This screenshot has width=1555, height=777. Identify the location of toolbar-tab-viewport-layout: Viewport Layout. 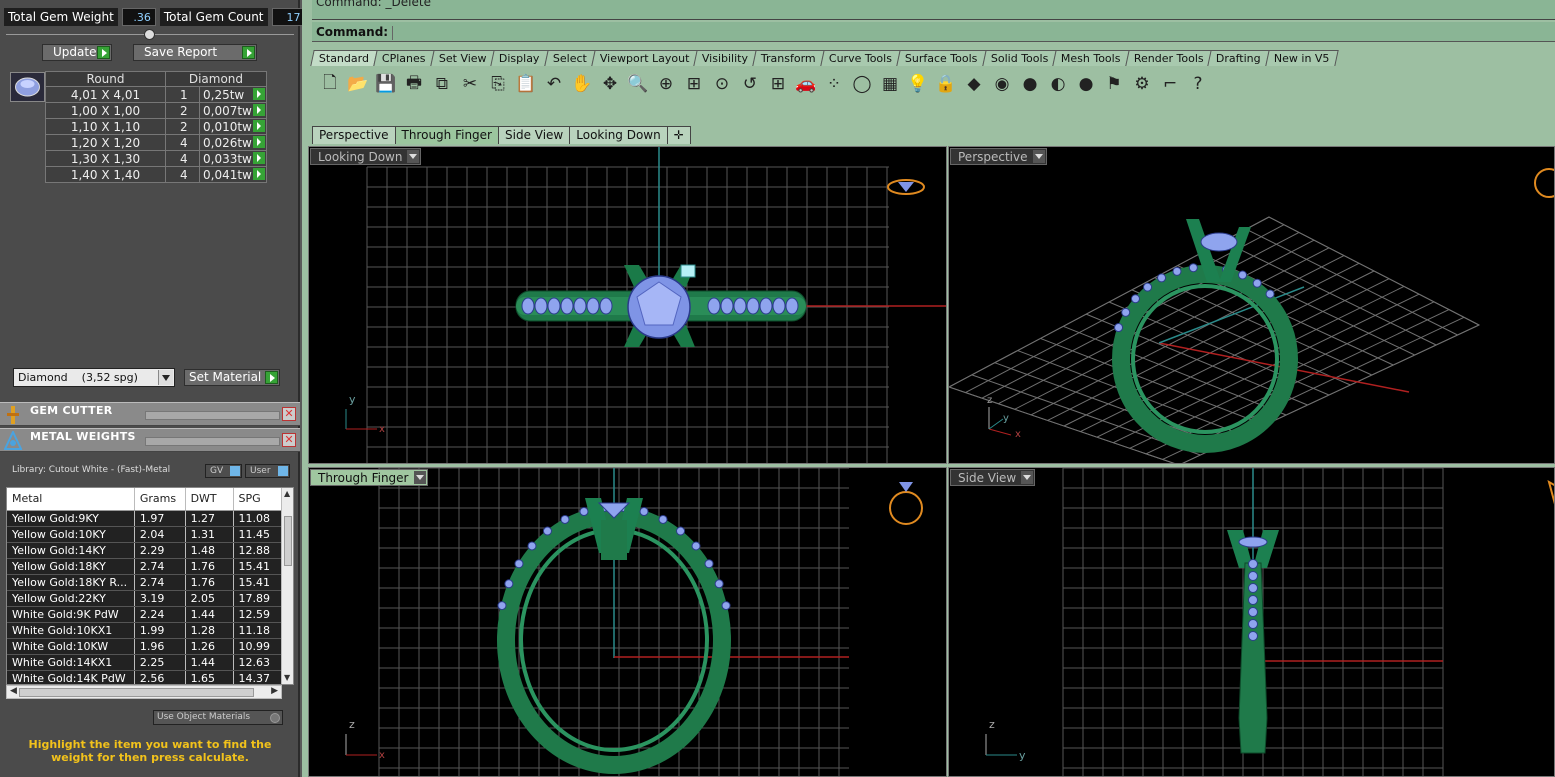
(645, 58).